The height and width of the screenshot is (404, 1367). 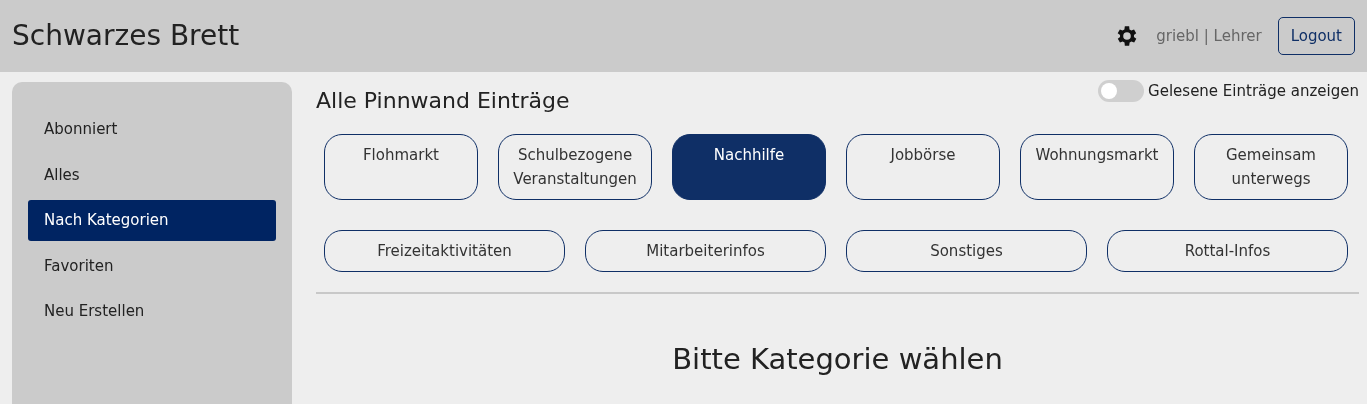 I want to click on category-button: Rottal-Infos, so click(x=1227, y=251).